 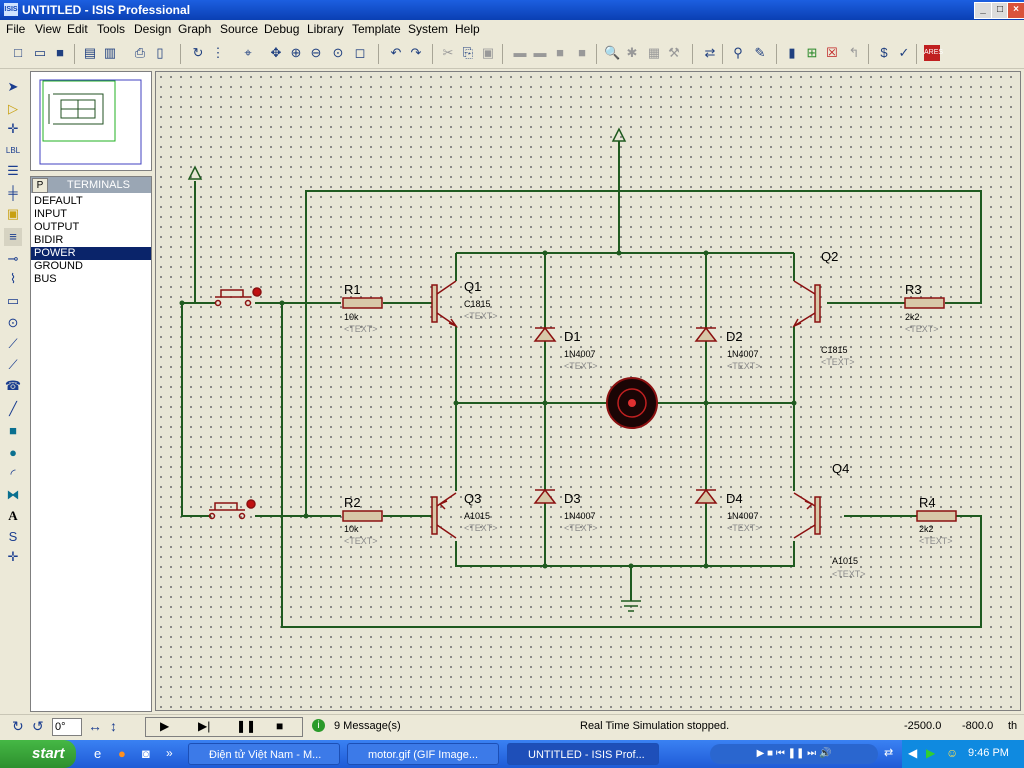 I want to click on minimize-icon: _, so click(x=983, y=10).